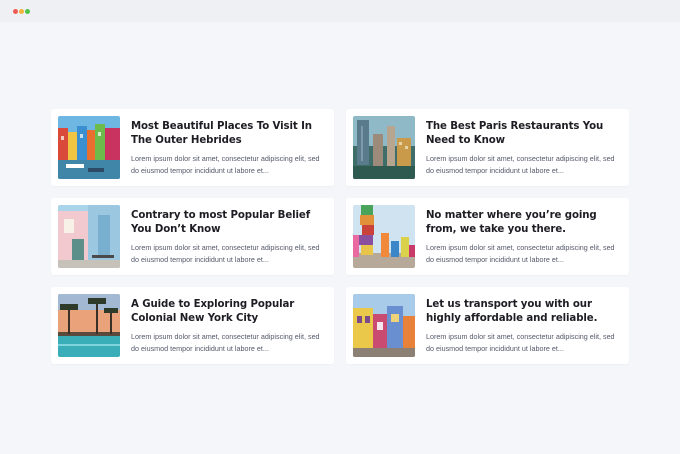 Image resolution: width=680 pixels, height=454 pixels. Describe the element at coordinates (27, 11) in the screenshot. I see `maximize-window-button` at that location.